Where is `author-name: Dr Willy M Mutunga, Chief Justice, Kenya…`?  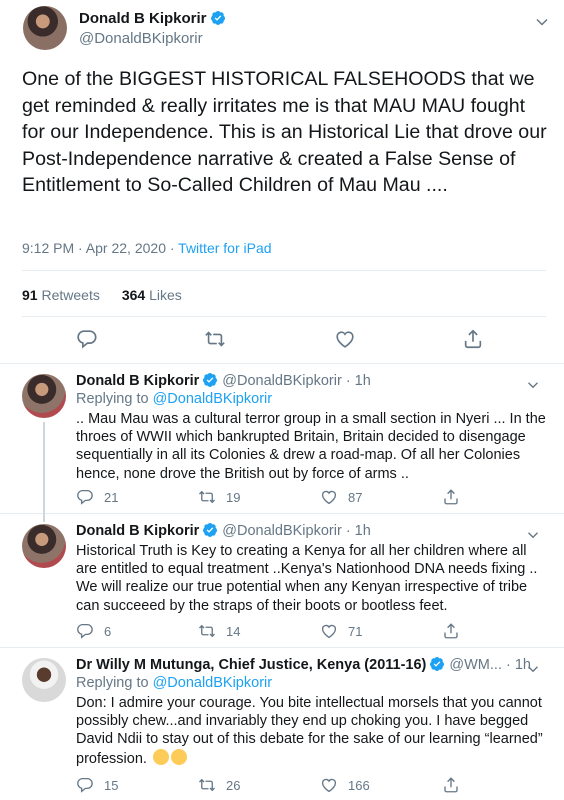 author-name: Dr Willy M Mutunga, Chief Justice, Kenya… is located at coordinates (251, 665).